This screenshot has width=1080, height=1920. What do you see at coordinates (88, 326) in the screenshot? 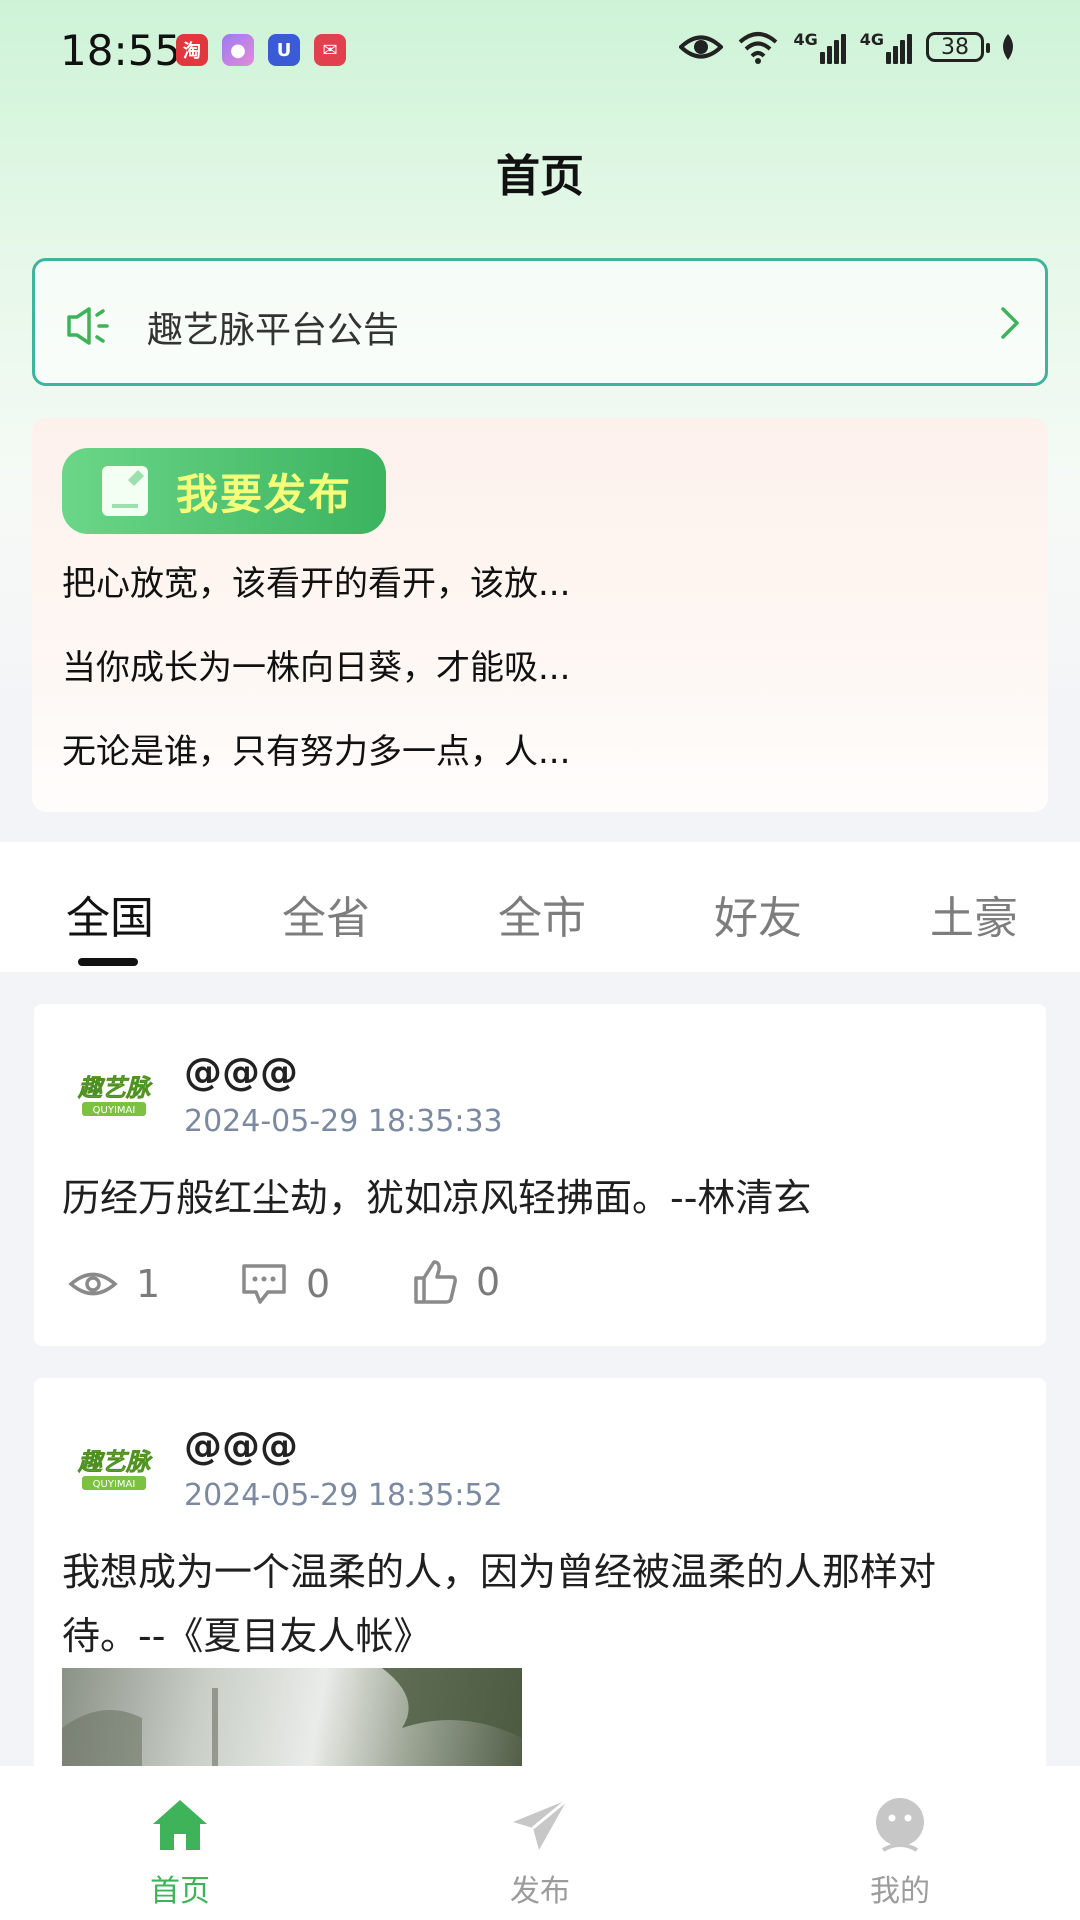
I see `speaker-icon` at bounding box center [88, 326].